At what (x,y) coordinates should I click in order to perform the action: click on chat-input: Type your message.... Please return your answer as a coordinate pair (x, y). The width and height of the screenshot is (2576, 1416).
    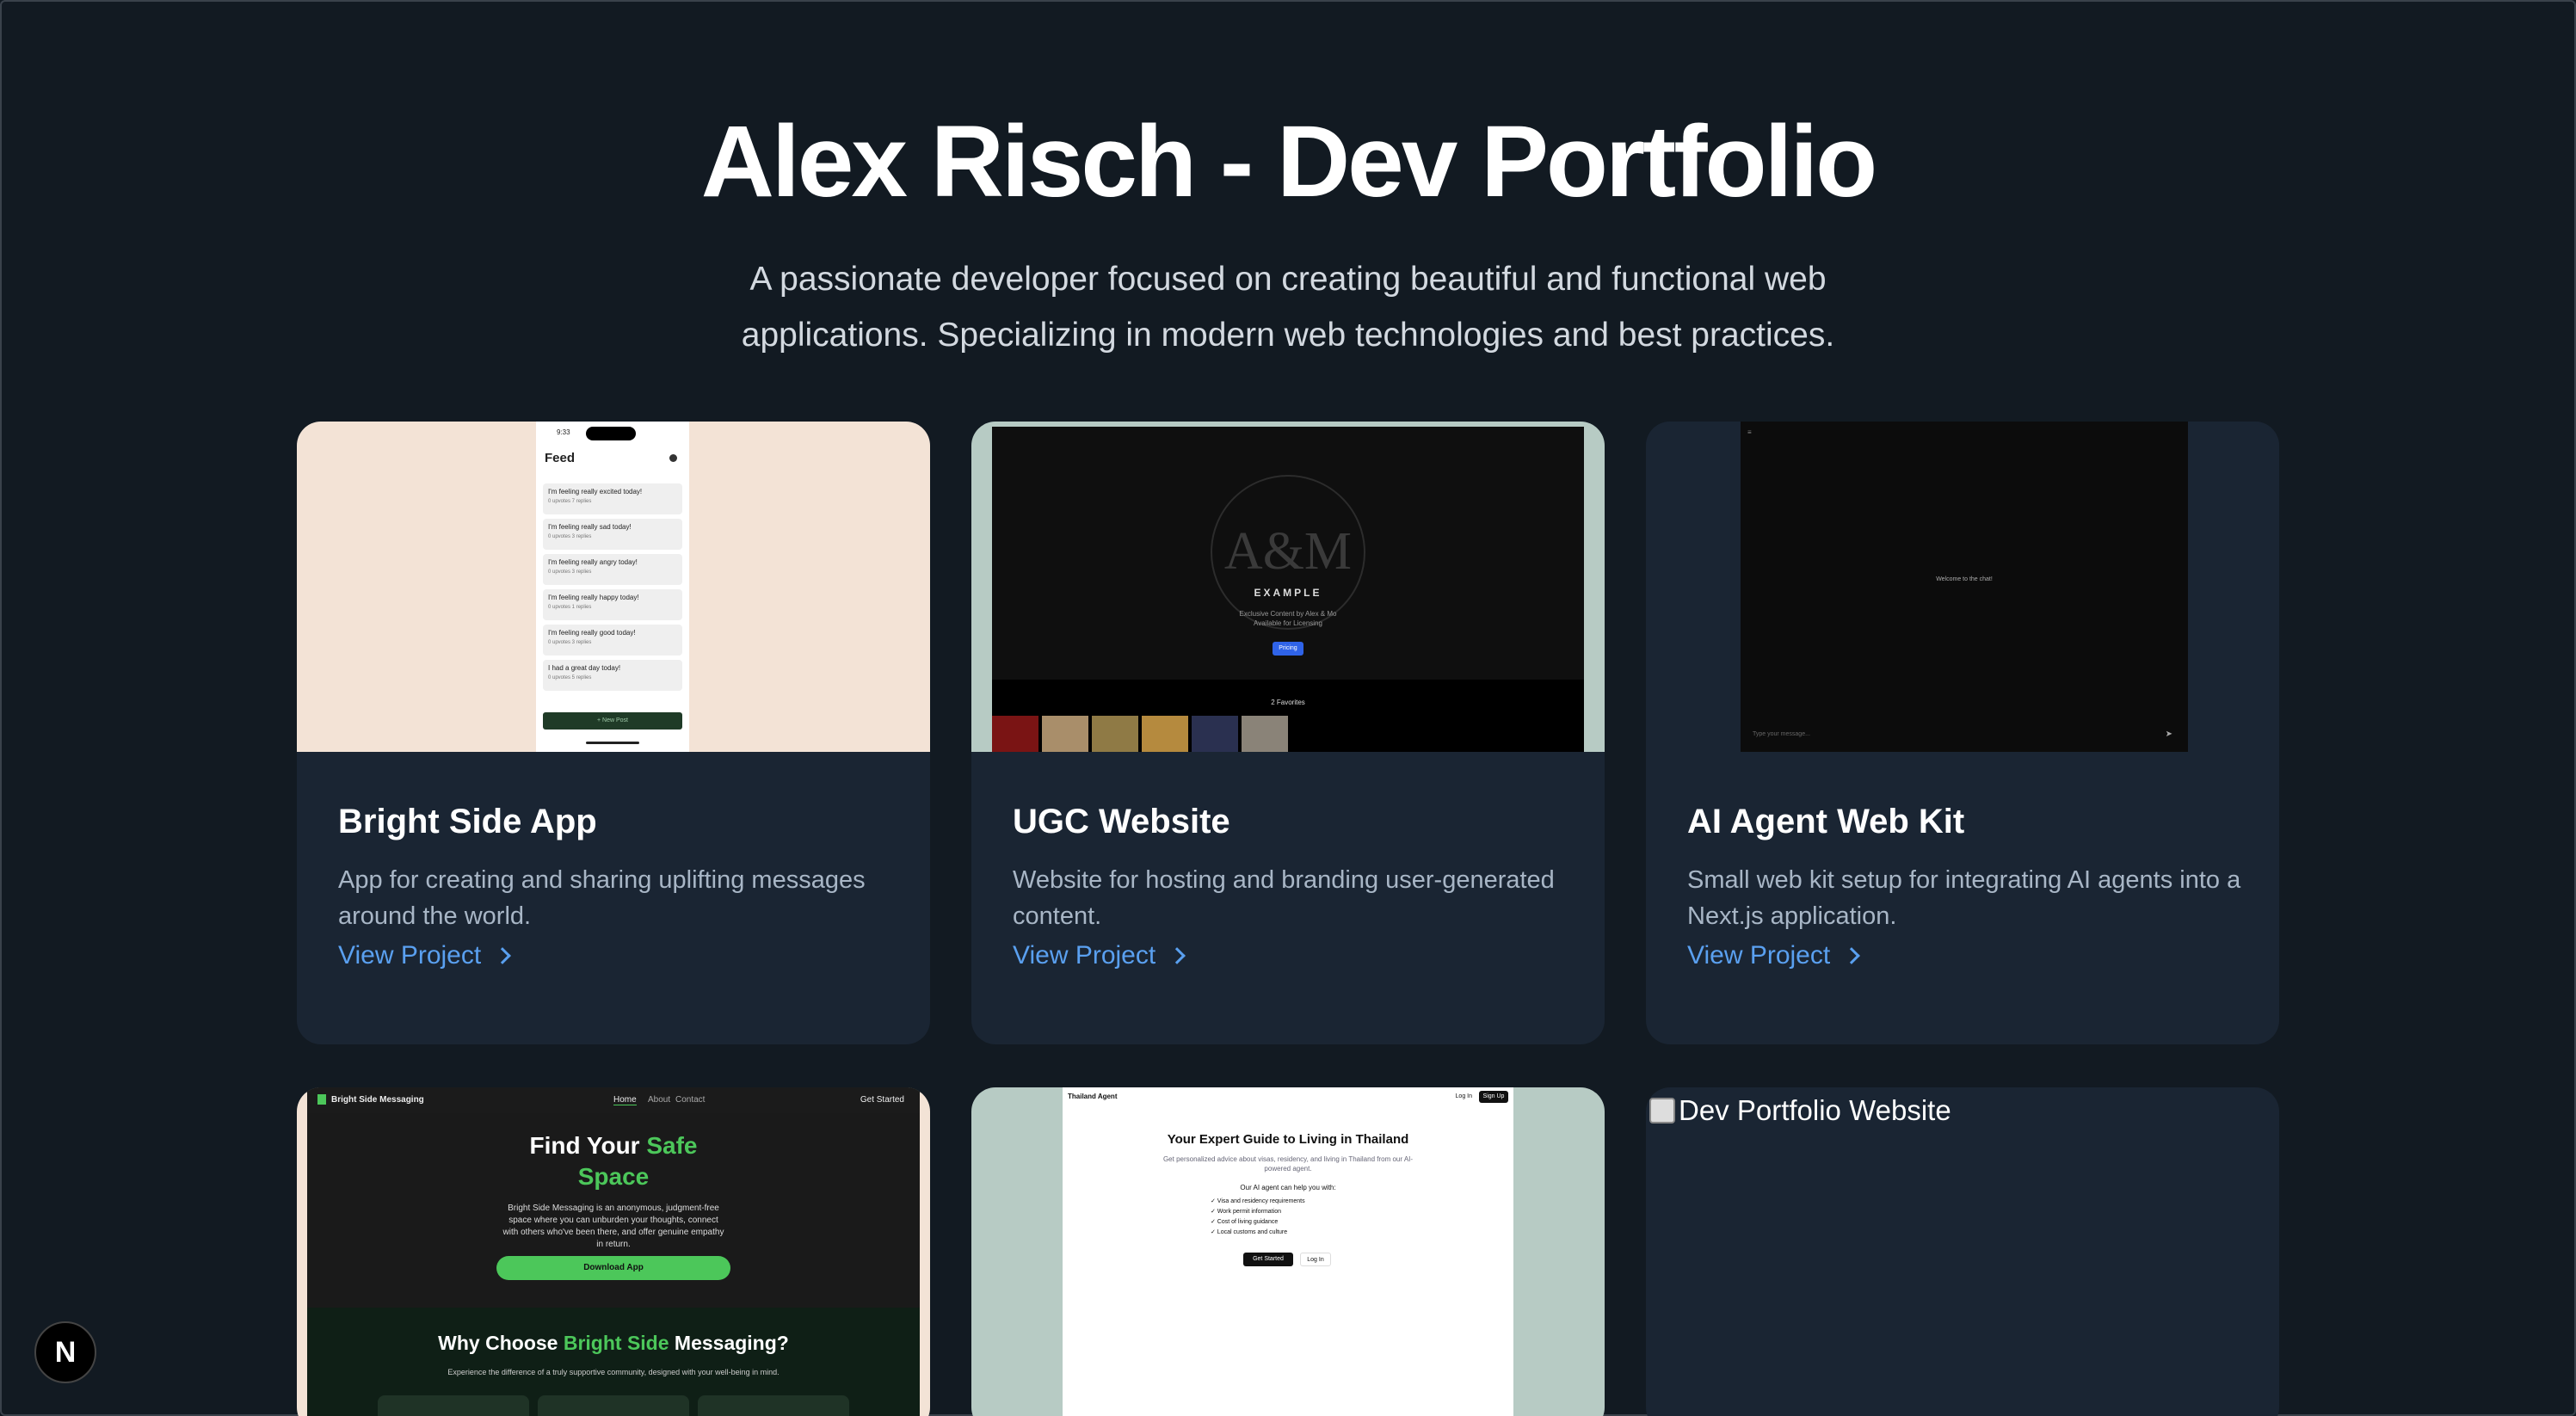
    Looking at the image, I should click on (1781, 734).